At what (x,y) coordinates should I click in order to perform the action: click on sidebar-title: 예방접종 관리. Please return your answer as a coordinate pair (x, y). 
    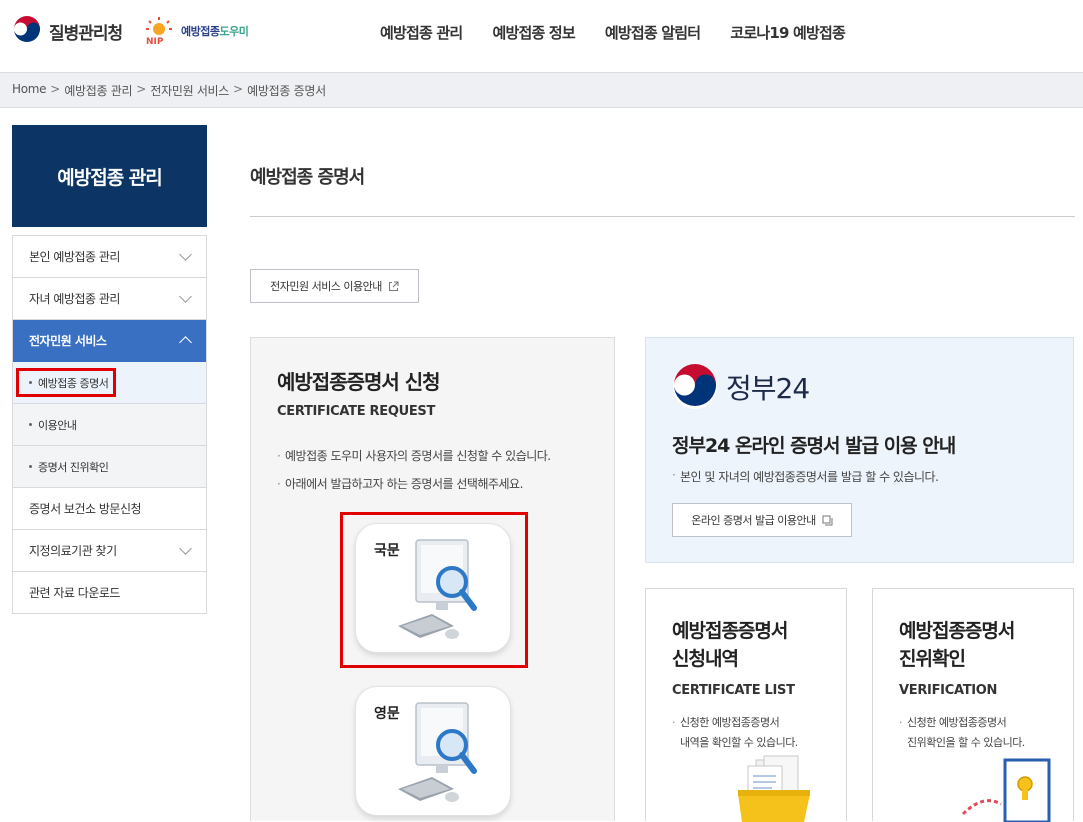
    Looking at the image, I should click on (109, 176).